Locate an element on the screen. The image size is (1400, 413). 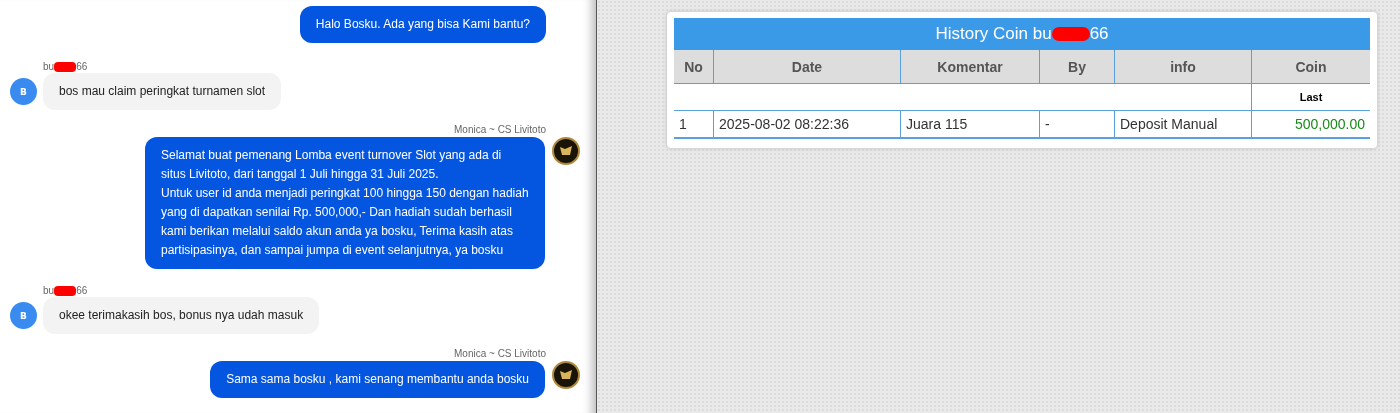
column-header: Coin is located at coordinates (1310, 67).